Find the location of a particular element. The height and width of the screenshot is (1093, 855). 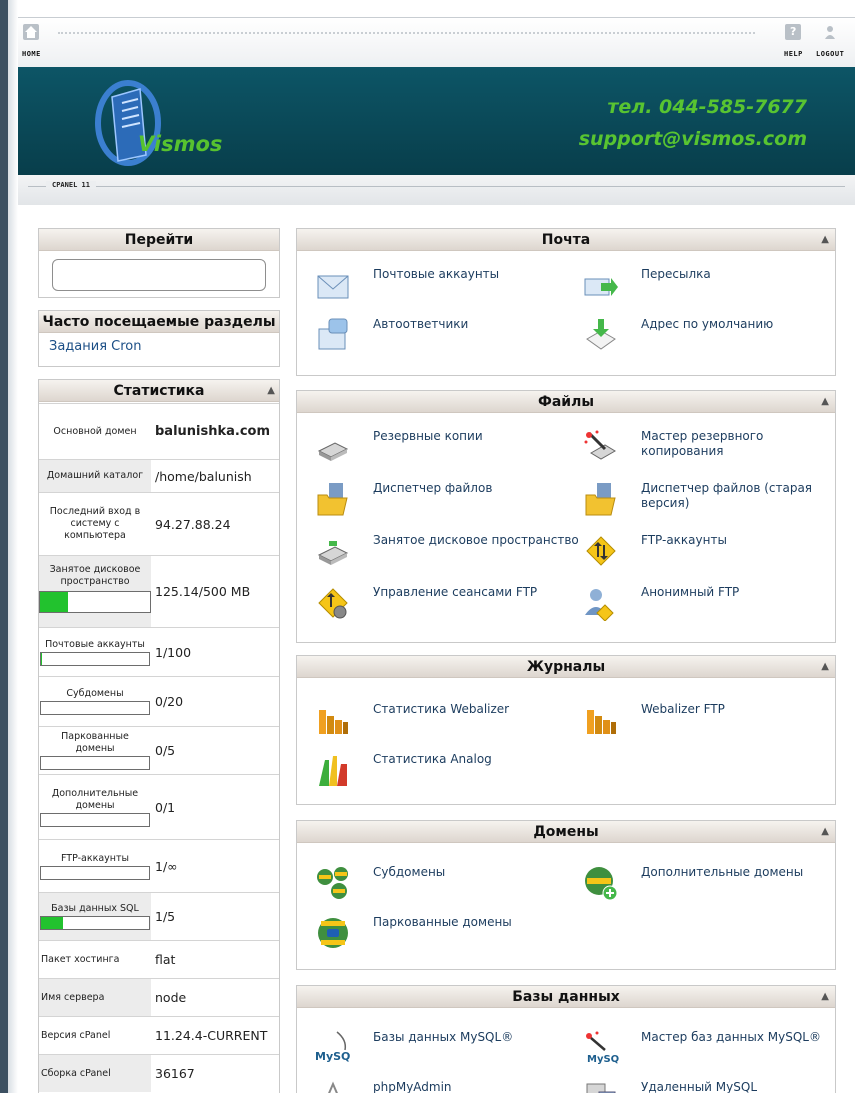

goto-title: Перейти is located at coordinates (159, 240).